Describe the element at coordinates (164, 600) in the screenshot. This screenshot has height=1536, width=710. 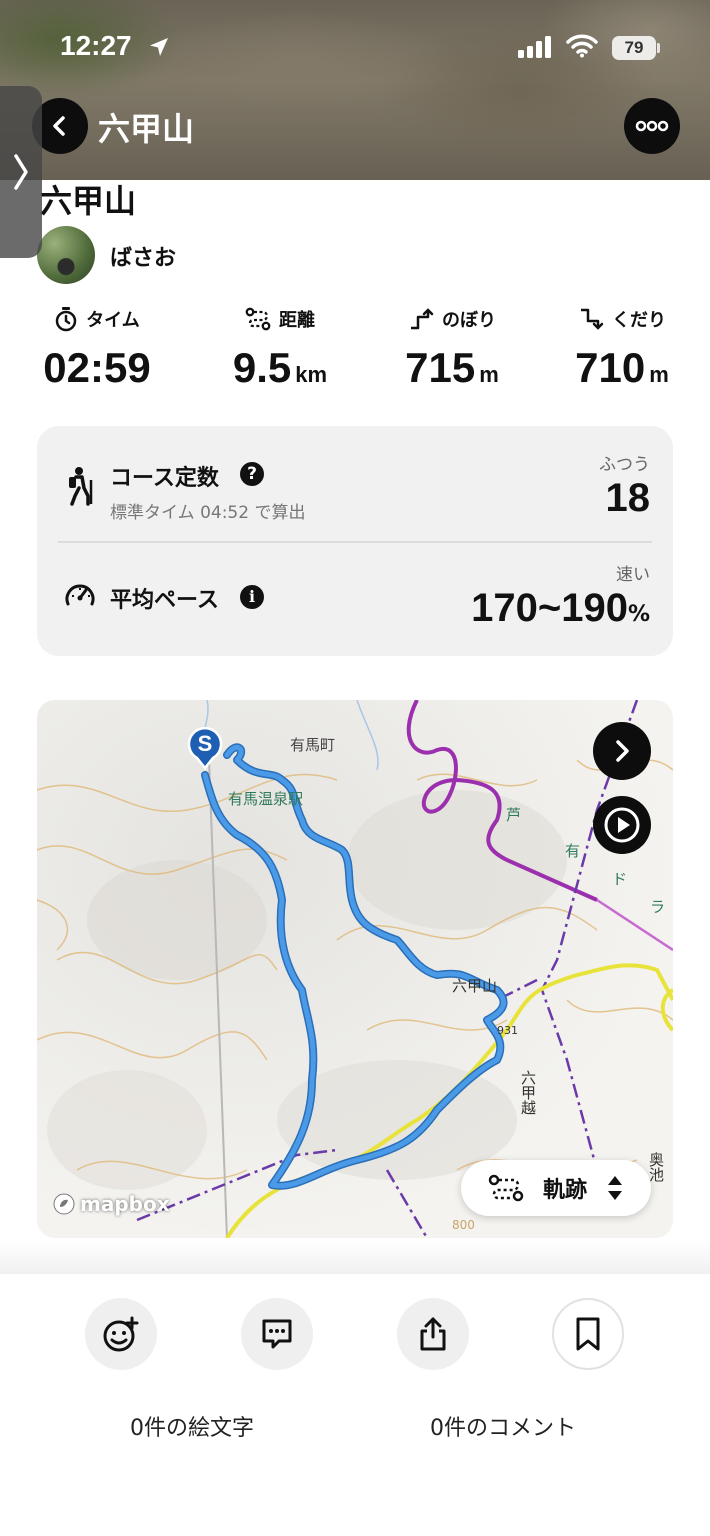
I see `average-pace-label: 平均ペース` at that location.